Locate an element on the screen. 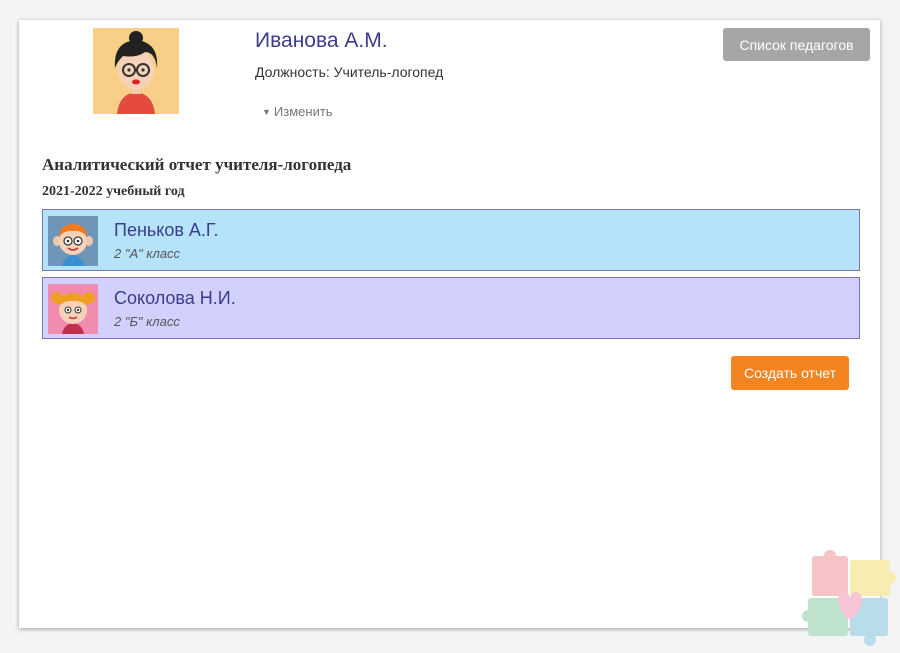 The width and height of the screenshot is (900, 653). puzzle-logo-icon is located at coordinates (849, 598).